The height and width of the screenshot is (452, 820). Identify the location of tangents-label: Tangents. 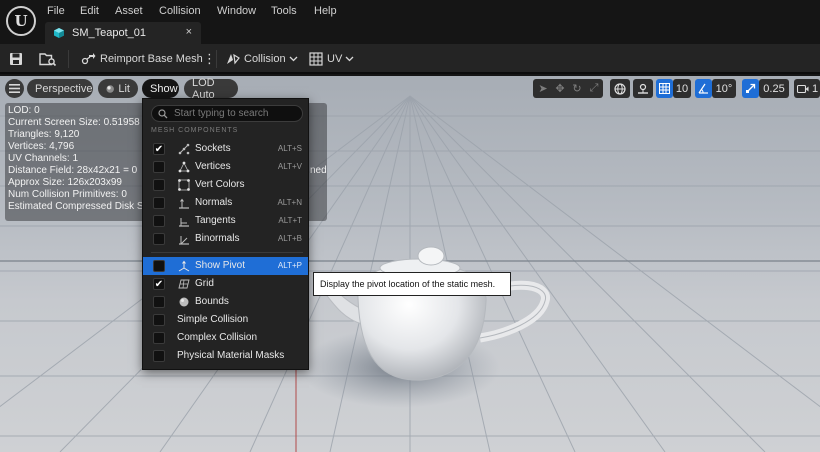
(215, 220).